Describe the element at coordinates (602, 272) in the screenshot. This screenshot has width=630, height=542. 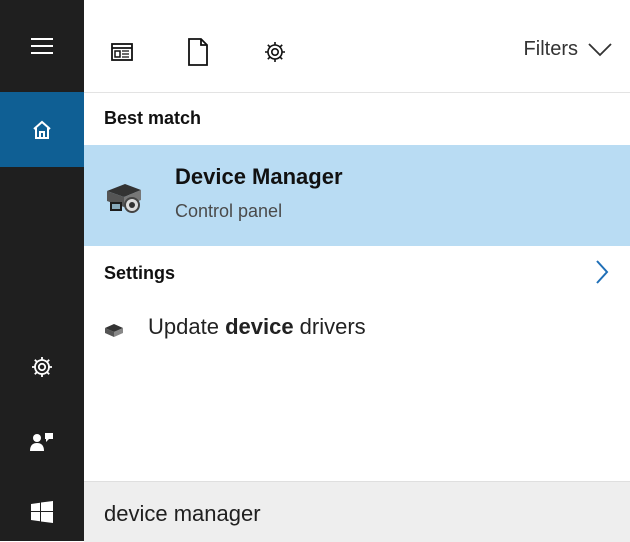
I see `chevron-right-icon` at that location.